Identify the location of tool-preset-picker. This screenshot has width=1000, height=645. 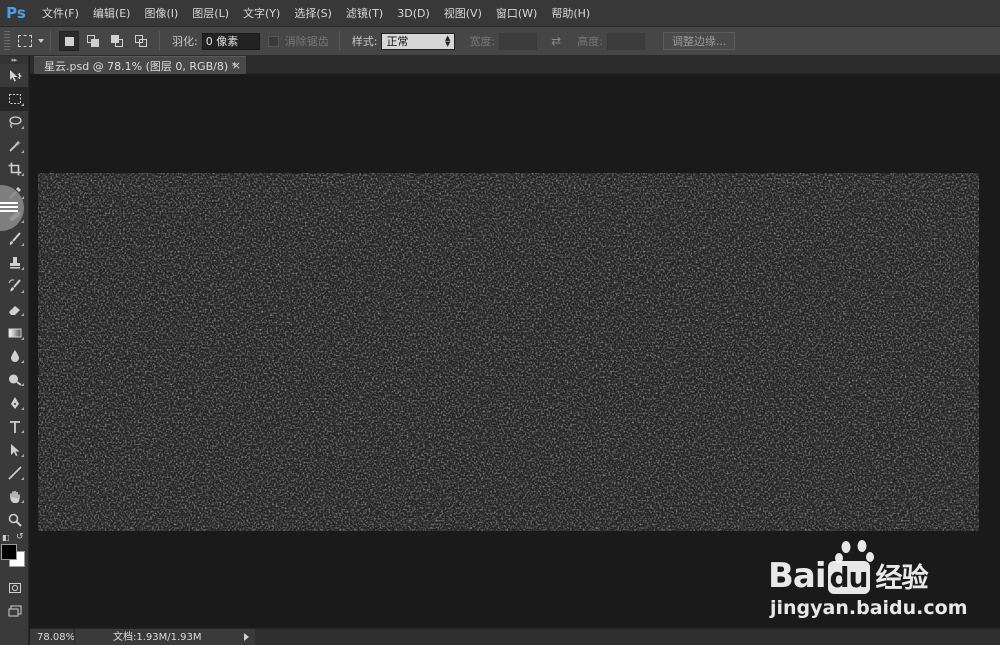
(31, 41).